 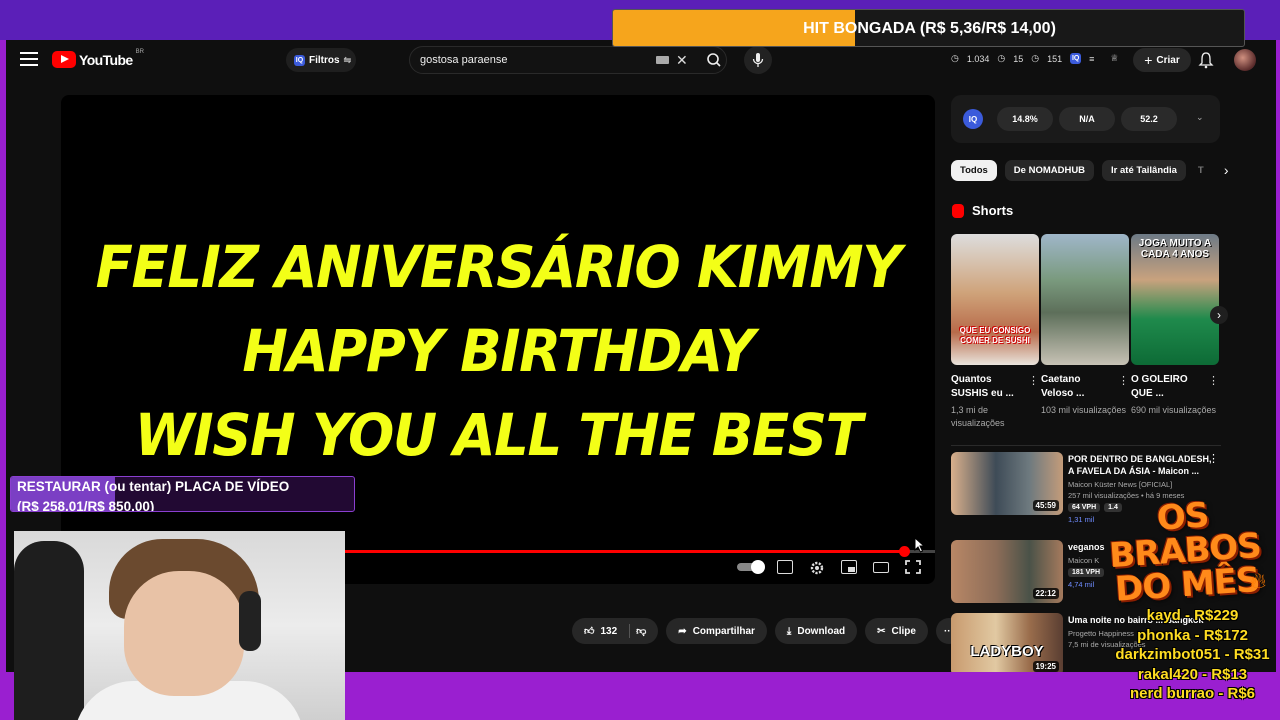 I want to click on search-button, so click(x=714, y=60).